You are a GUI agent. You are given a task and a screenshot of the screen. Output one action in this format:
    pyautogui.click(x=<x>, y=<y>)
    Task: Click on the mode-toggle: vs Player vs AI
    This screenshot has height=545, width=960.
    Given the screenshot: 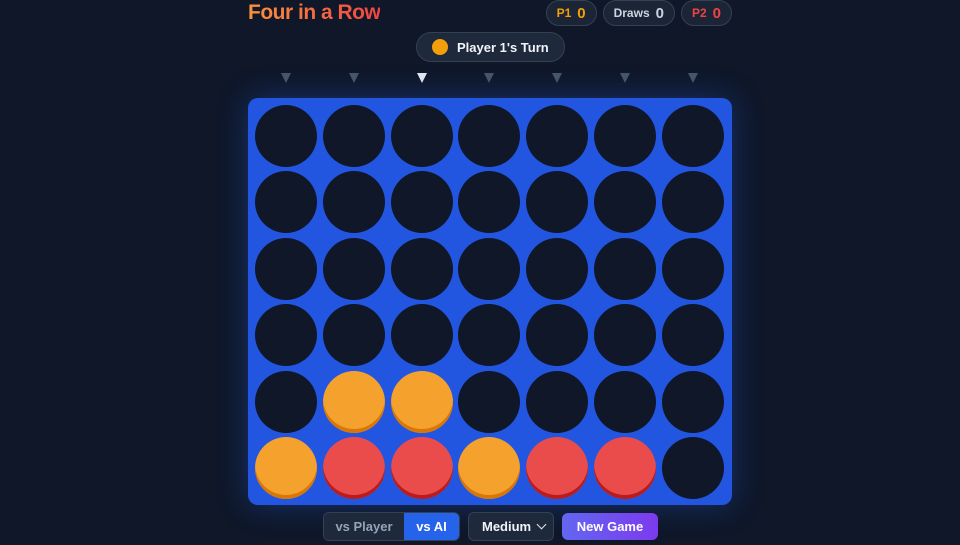 What is the action you would take?
    pyautogui.click(x=391, y=526)
    